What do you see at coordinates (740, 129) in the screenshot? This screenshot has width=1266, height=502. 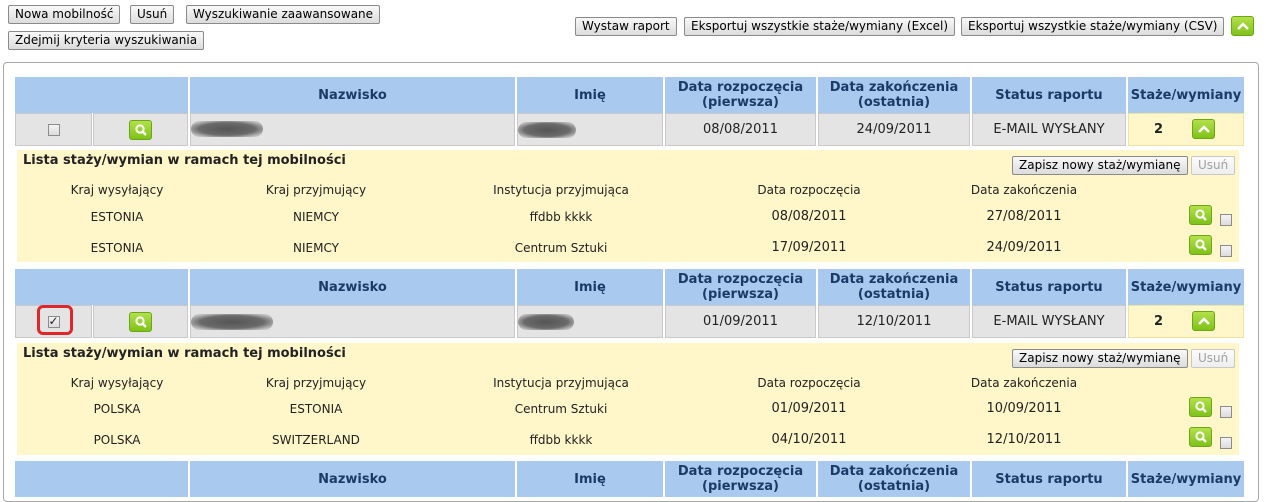 I see `start-date-cell: 08/08/2011` at bounding box center [740, 129].